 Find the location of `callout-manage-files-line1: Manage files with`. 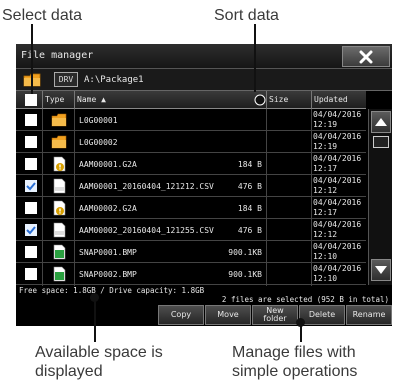

callout-manage-files-line1: Manage files with is located at coordinates (294, 352).